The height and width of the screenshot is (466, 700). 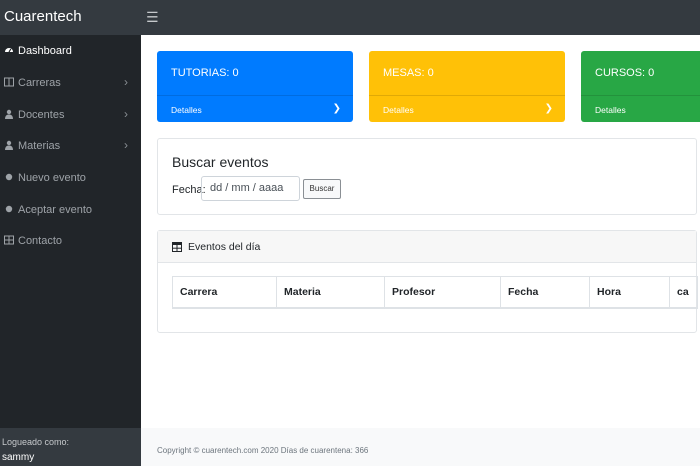 What do you see at coordinates (640, 86) in the screenshot?
I see `card-cursos: CURSOS: 0 Detalles` at bounding box center [640, 86].